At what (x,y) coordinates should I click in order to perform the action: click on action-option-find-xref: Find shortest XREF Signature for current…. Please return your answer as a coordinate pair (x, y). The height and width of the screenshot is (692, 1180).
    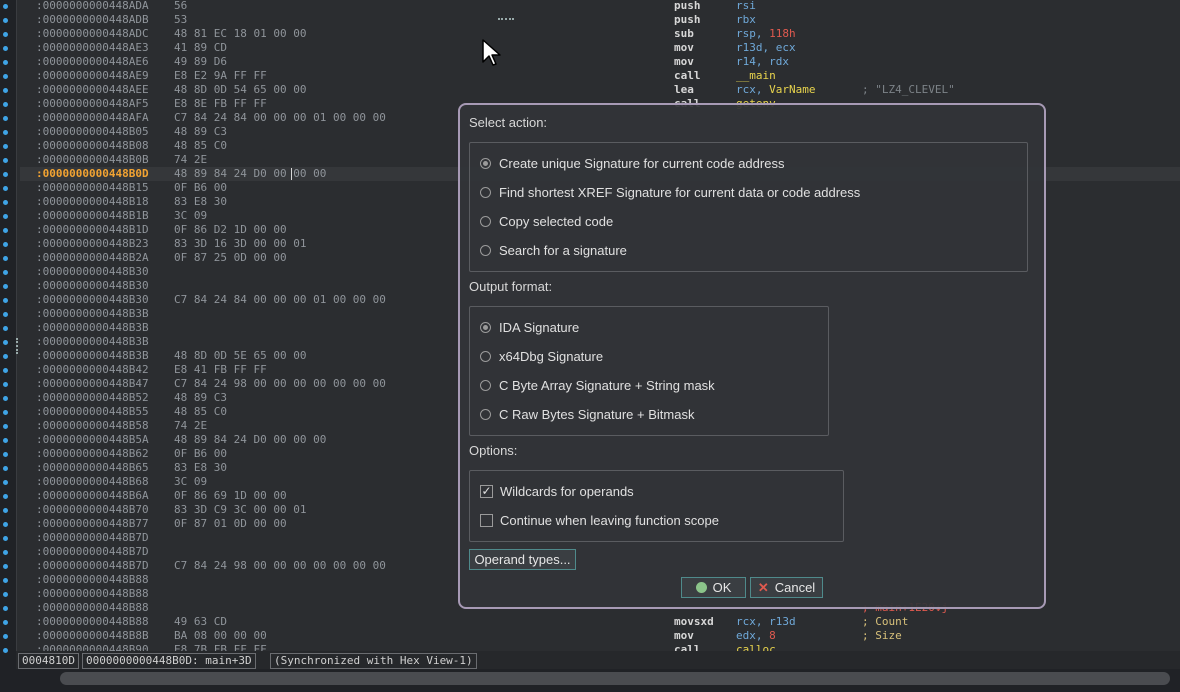
    Looking at the image, I should click on (670, 192).